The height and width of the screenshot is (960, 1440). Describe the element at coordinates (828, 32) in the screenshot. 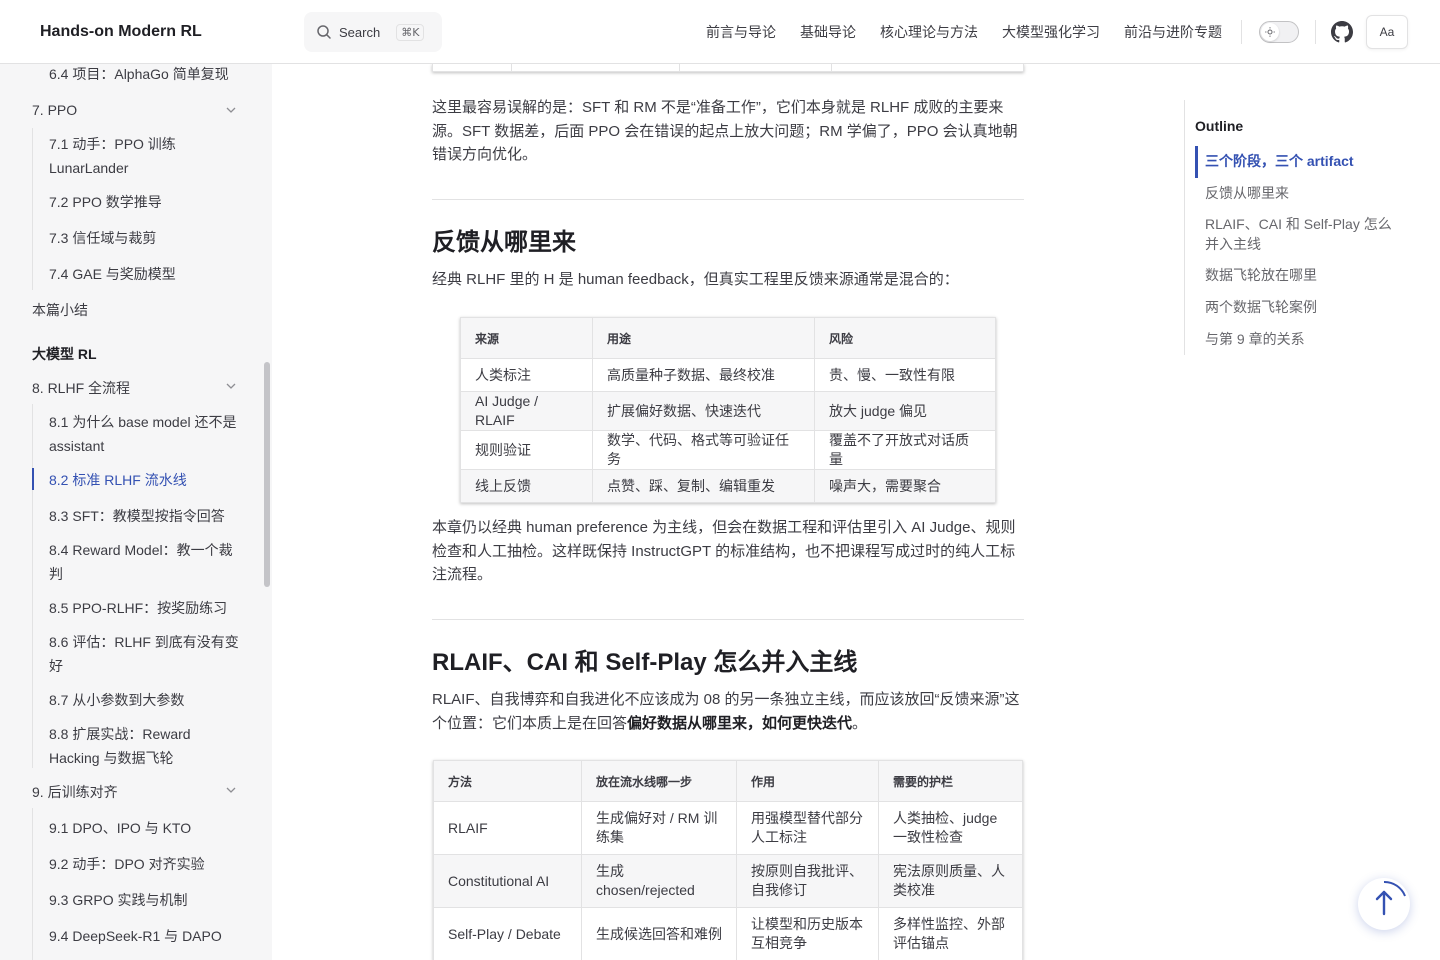

I see `nav-item-basics: 基础导论` at that location.